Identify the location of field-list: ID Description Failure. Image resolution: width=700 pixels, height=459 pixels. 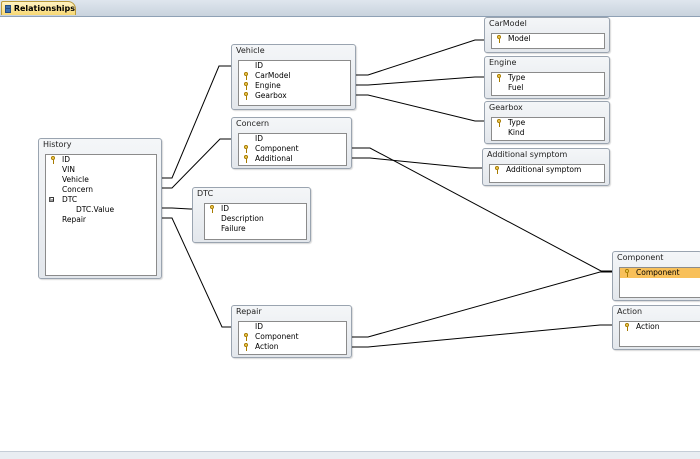
(255, 221).